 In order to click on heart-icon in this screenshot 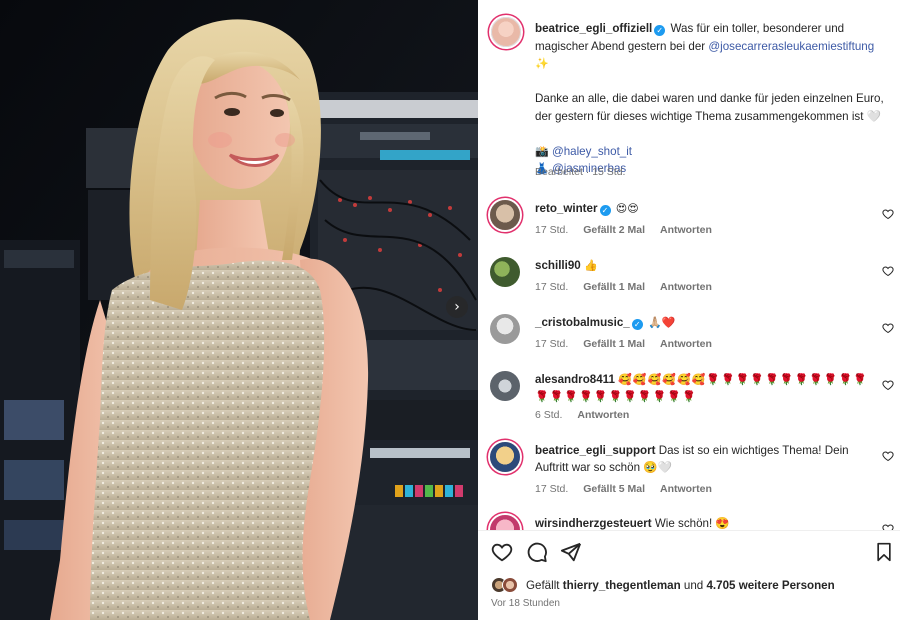, I will do `click(502, 552)`.